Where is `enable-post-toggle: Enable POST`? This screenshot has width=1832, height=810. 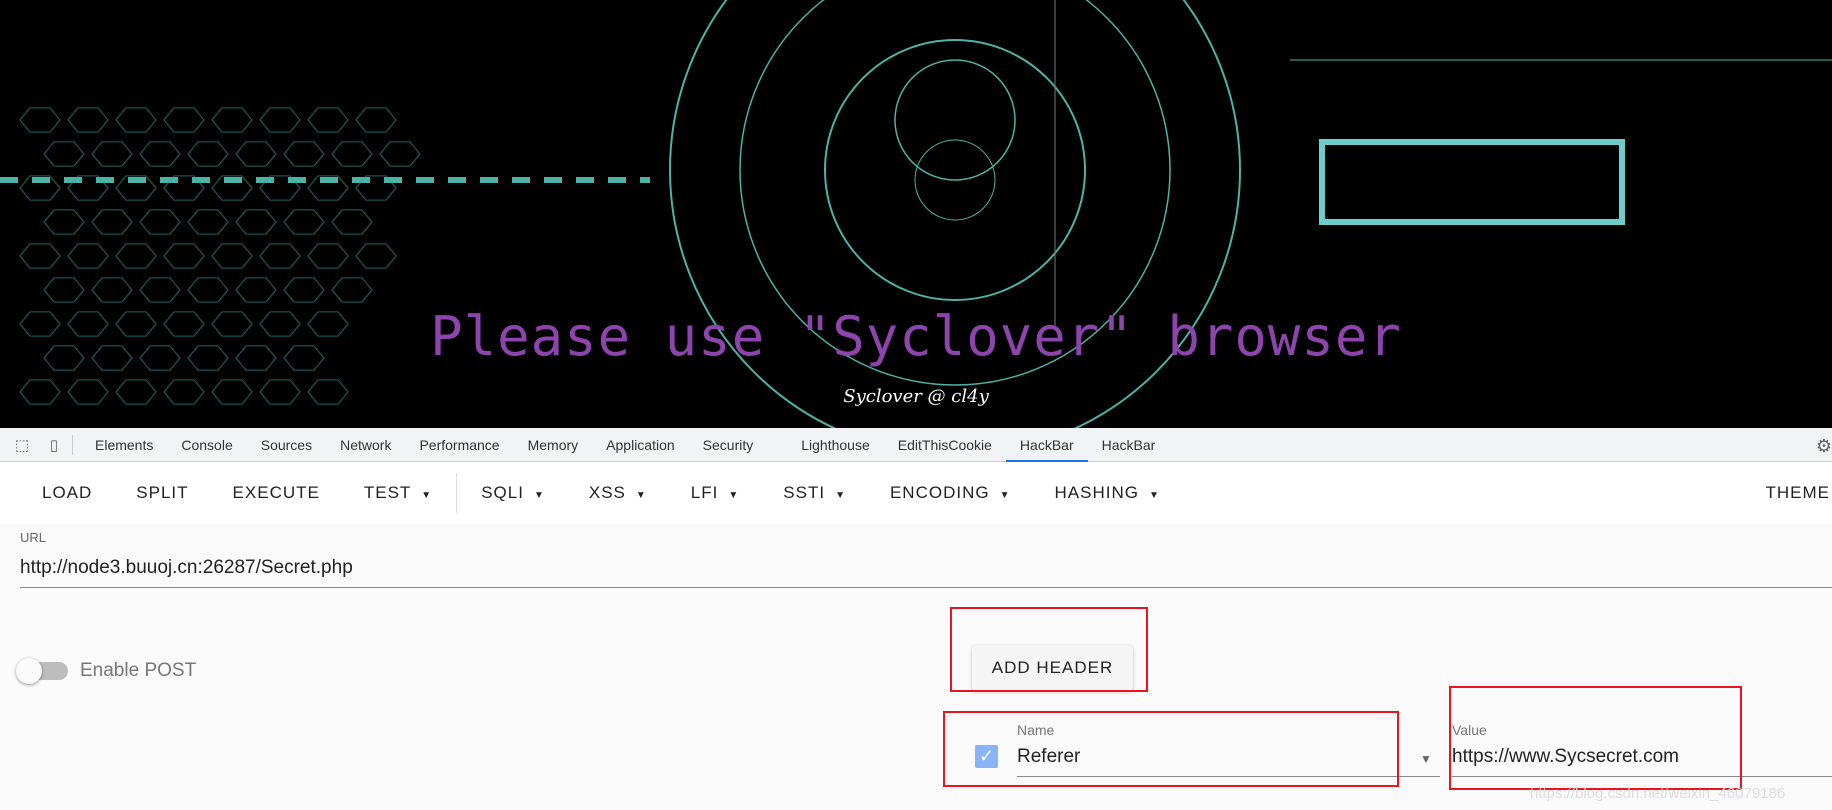
enable-post-toggle: Enable POST is located at coordinates (106, 671).